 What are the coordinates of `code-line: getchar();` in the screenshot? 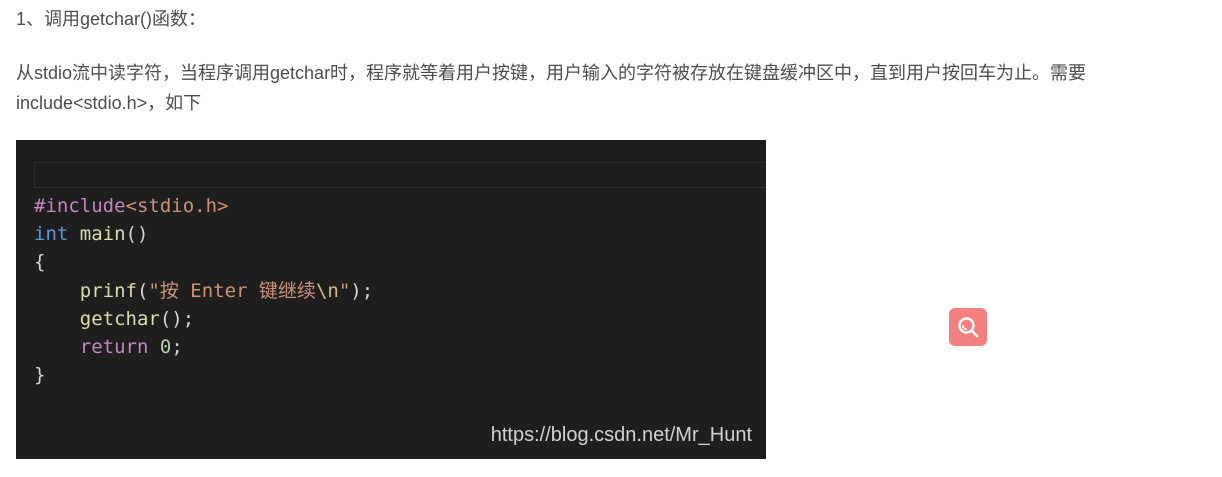 It's located at (203, 319).